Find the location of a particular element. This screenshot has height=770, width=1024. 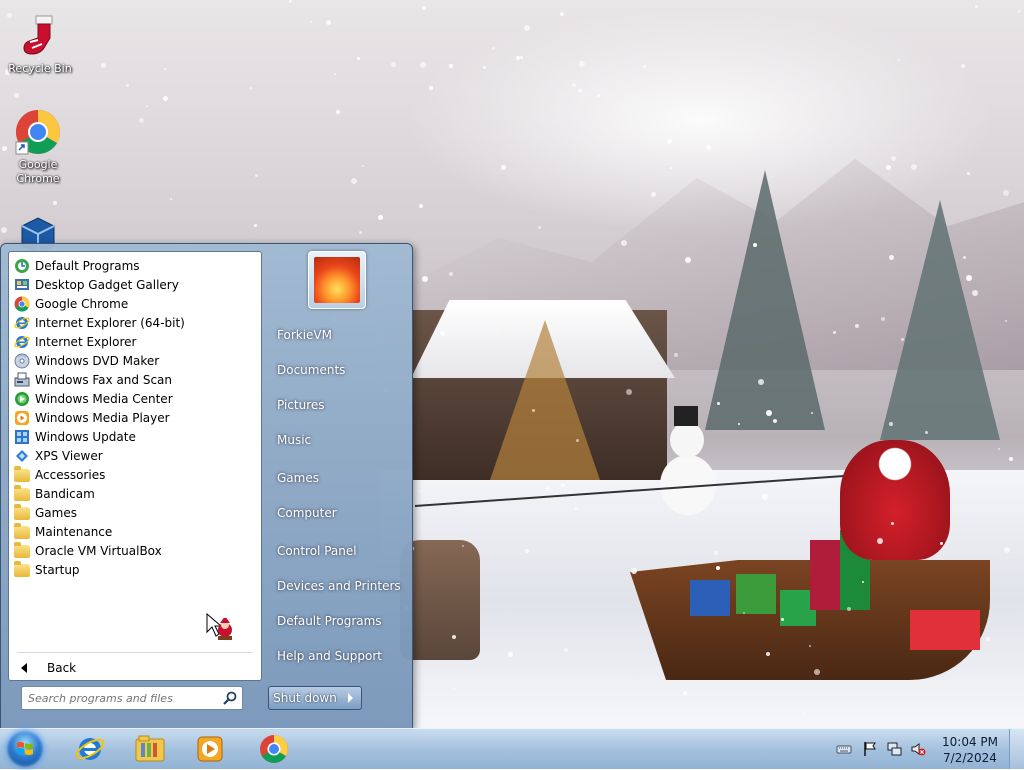

network-icon is located at coordinates (894, 749).